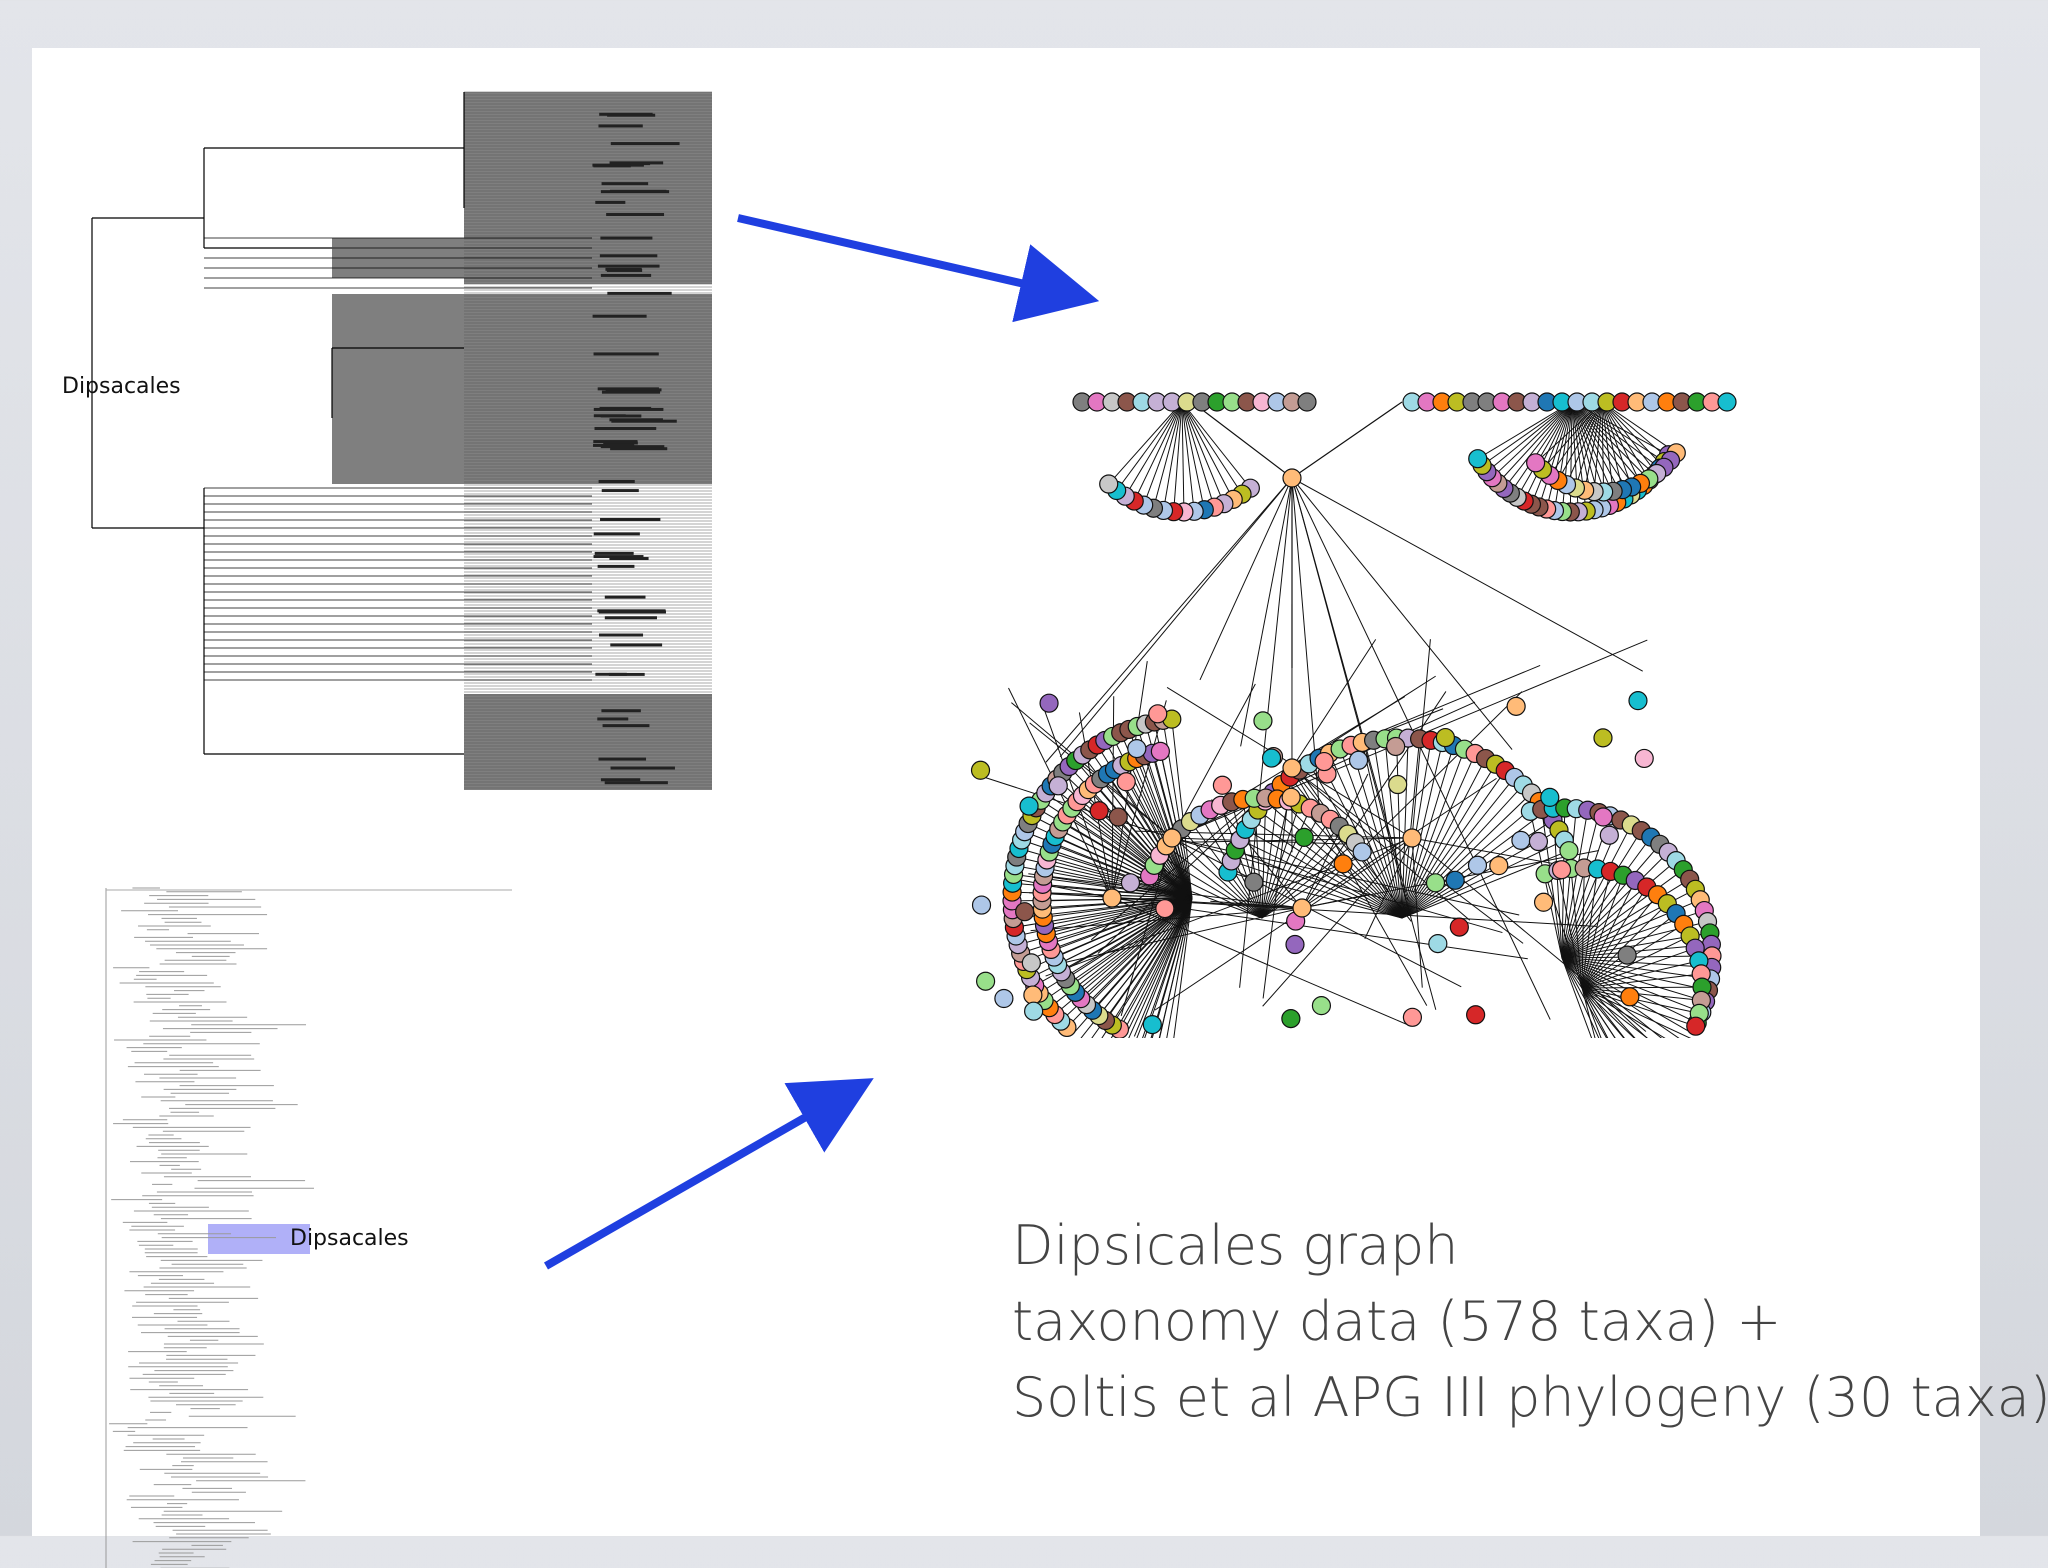 The width and height of the screenshot is (2048, 1568). What do you see at coordinates (1530, 1246) in the screenshot?
I see `caption-line-1: Dipsicales graph` at bounding box center [1530, 1246].